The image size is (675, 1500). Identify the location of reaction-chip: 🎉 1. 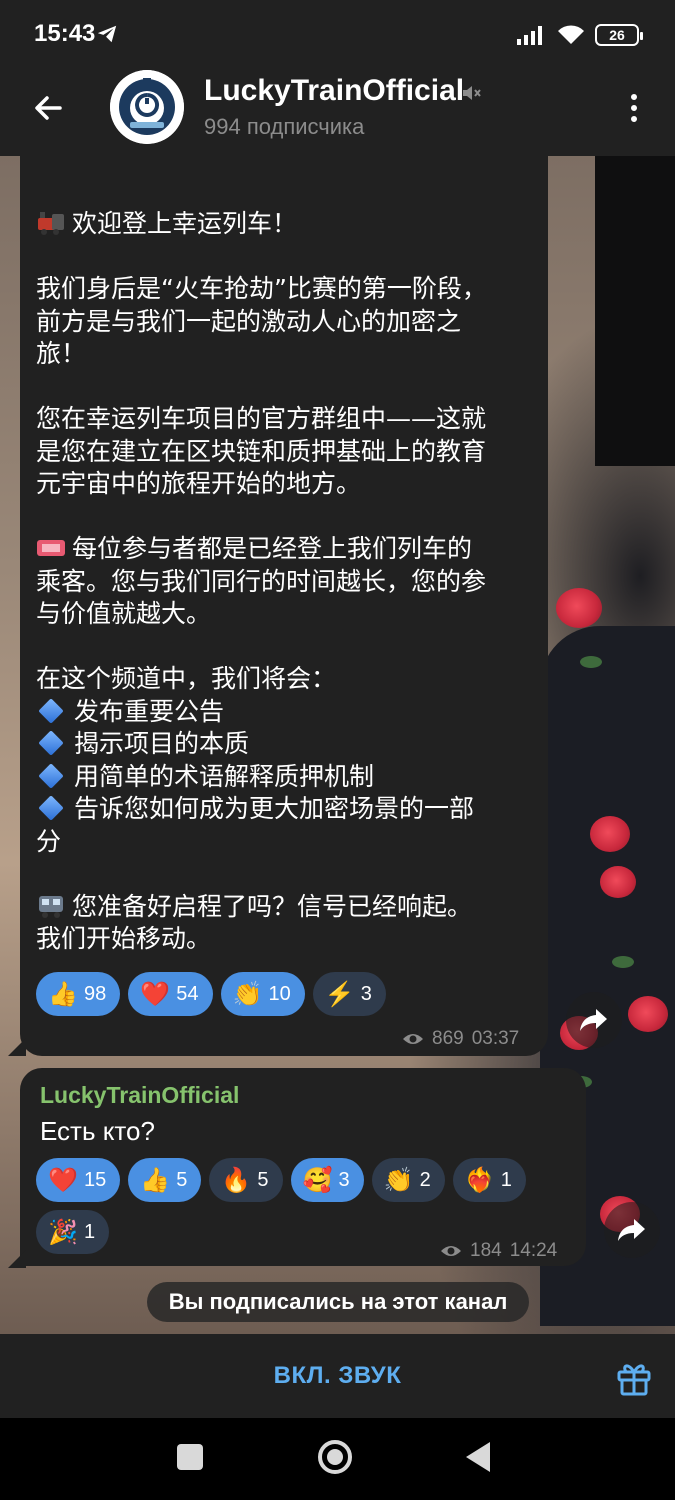
(73, 1232).